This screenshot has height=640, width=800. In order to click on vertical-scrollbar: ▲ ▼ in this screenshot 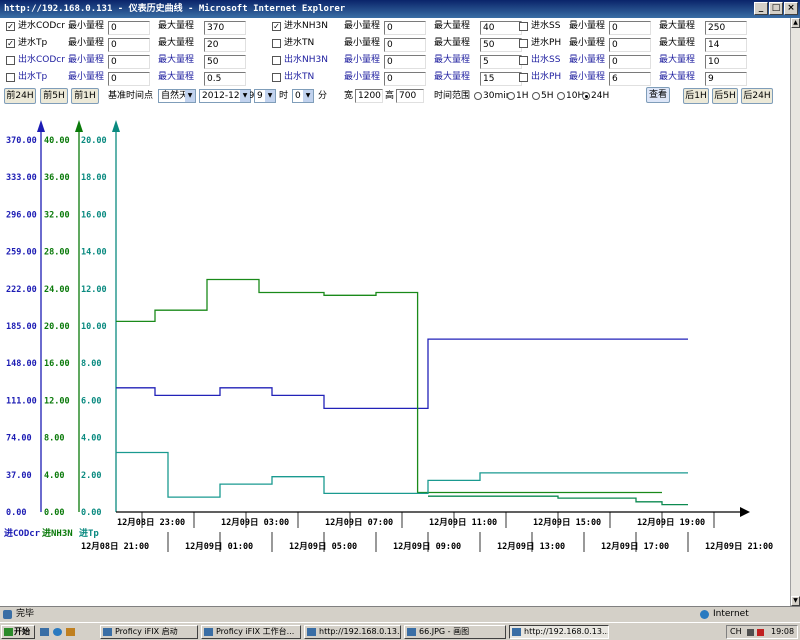, I will do `click(795, 312)`.